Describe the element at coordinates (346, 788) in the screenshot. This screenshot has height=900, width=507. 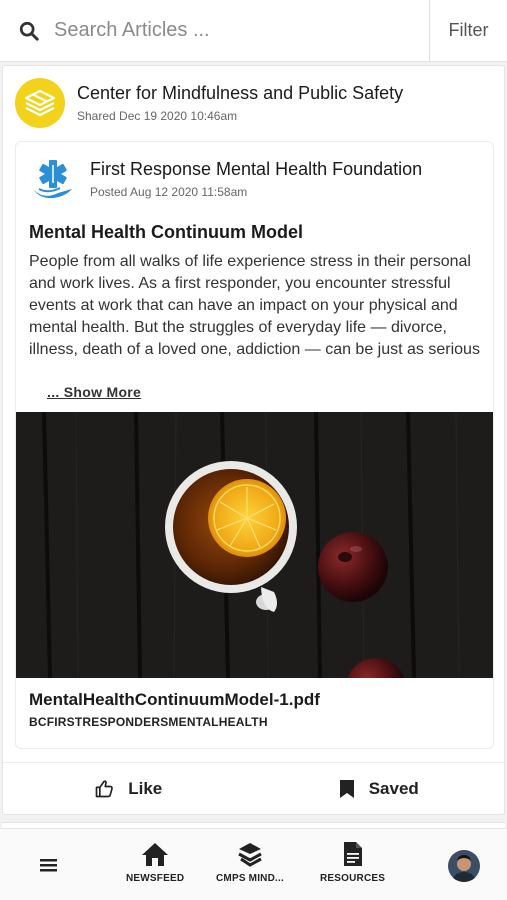
I see `bookmark-icon` at that location.